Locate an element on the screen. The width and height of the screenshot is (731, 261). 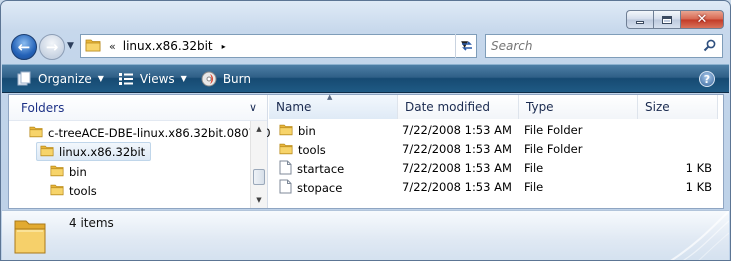
file-name-cell: tools is located at coordinates (302, 149).